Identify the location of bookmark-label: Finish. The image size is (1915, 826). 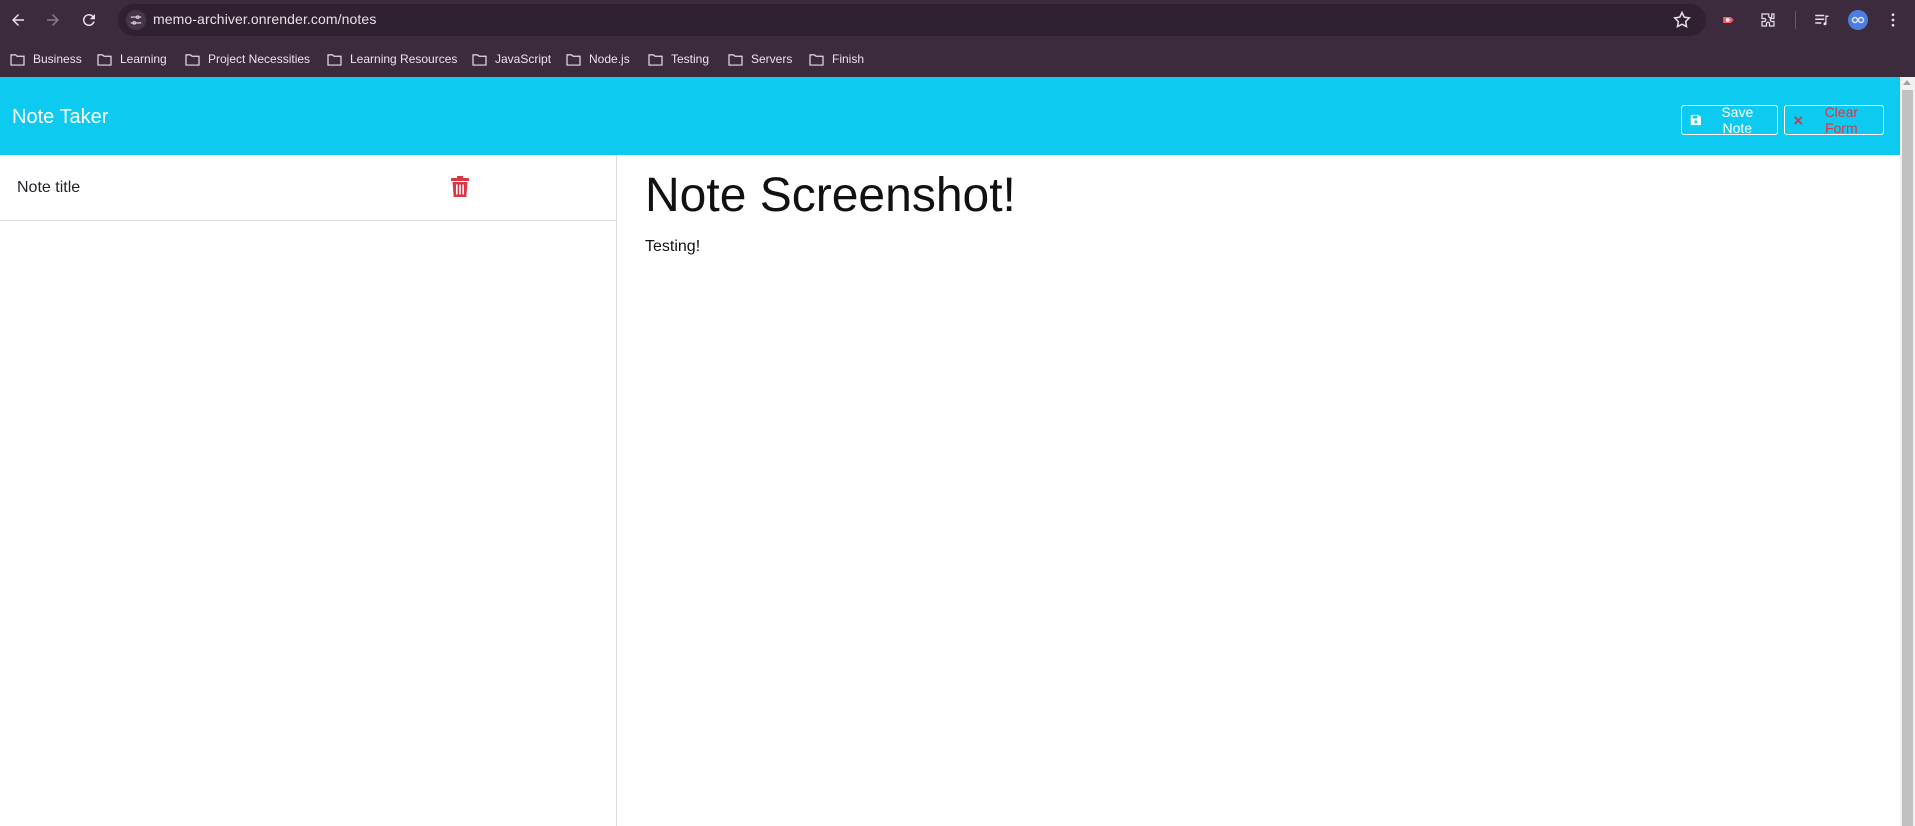
(848, 59).